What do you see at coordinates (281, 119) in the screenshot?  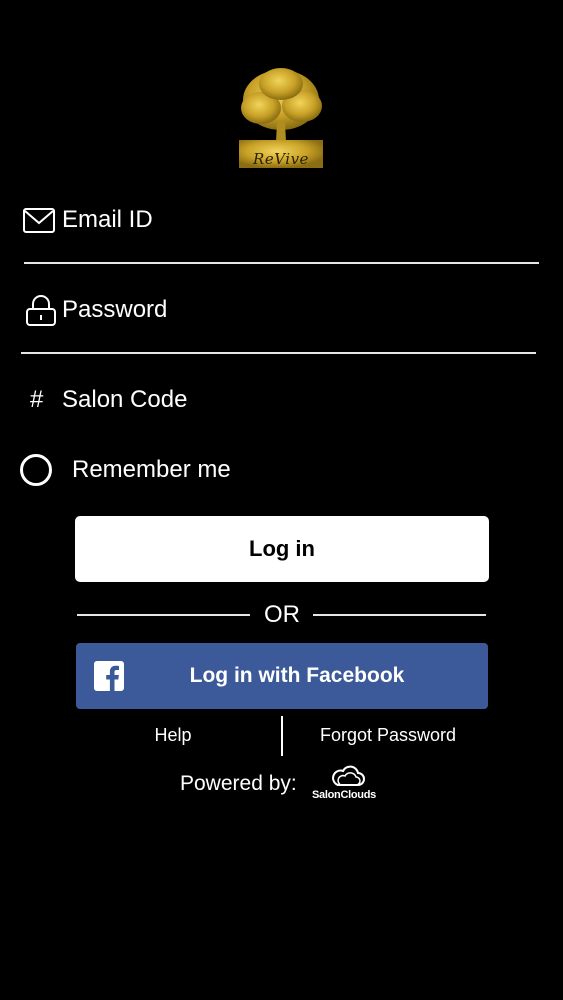 I see `revive-logo: ReVive` at bounding box center [281, 119].